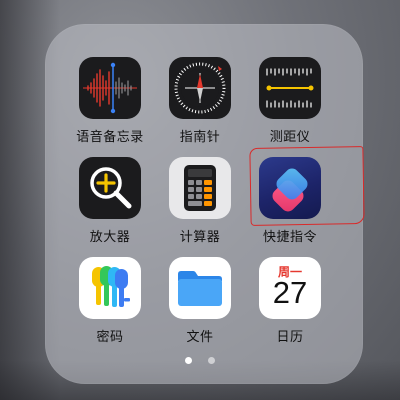 Image resolution: width=400 pixels, height=400 pixels. I want to click on app-label: 放大器, so click(110, 237).